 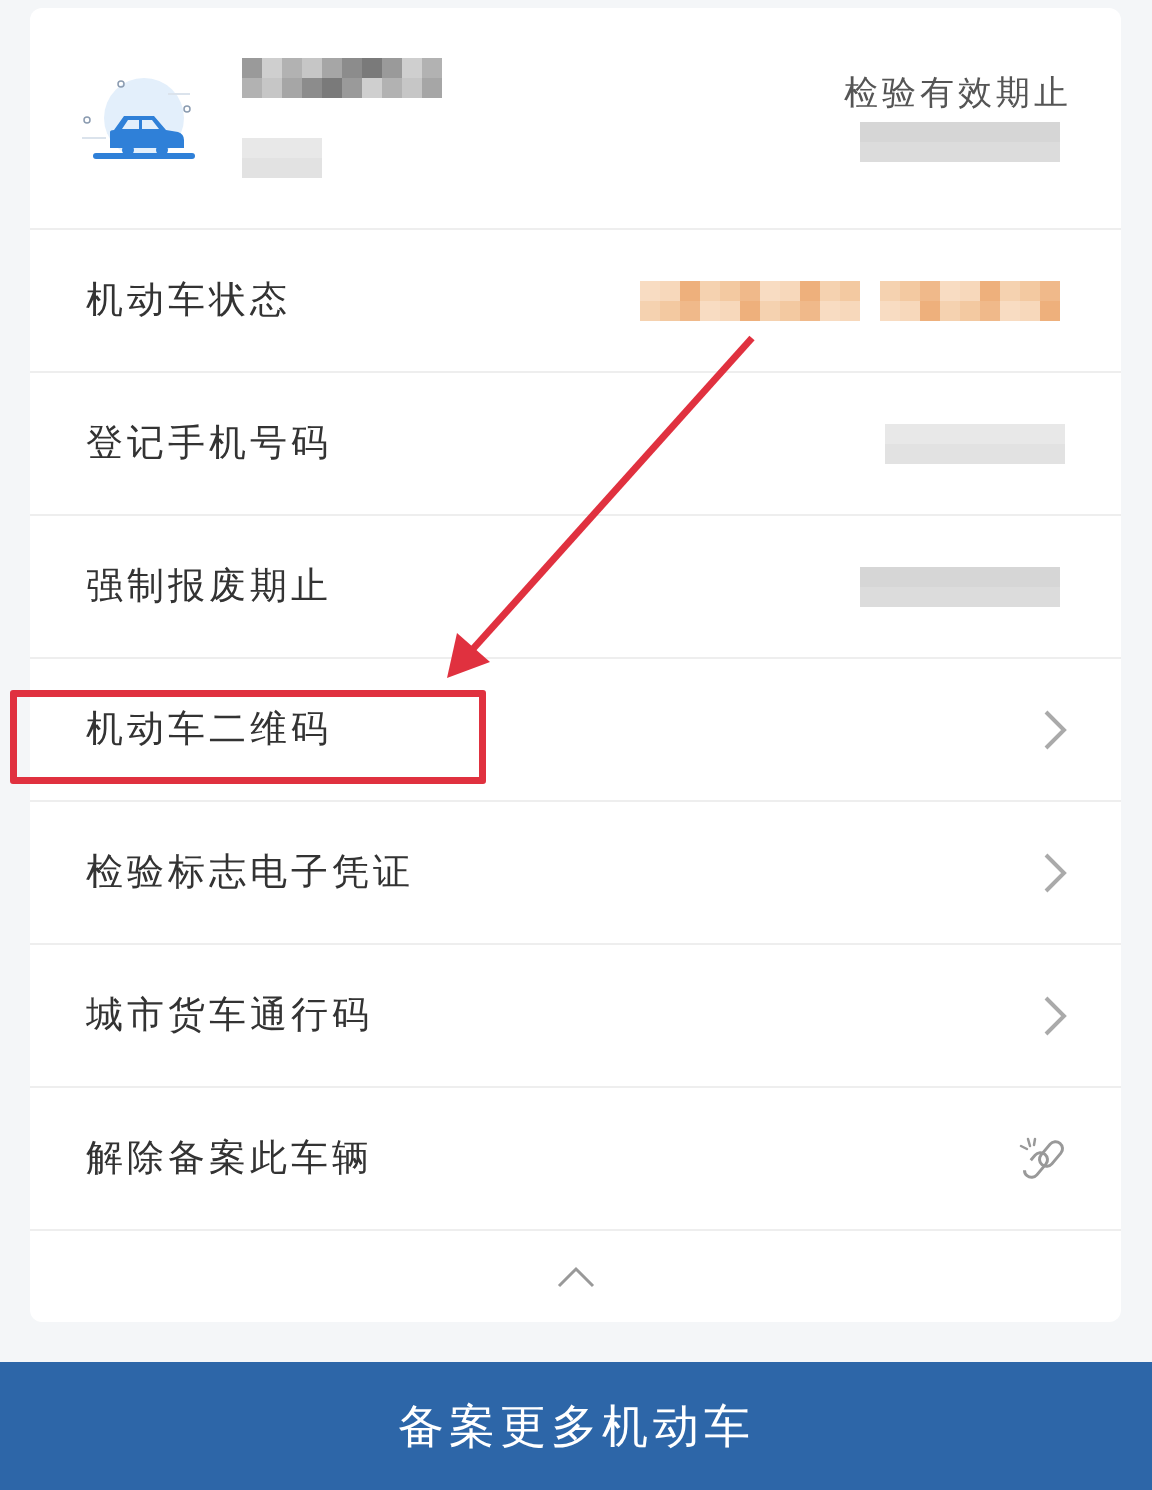 I want to click on field-label: 登记手机号码, so click(x=209, y=443).